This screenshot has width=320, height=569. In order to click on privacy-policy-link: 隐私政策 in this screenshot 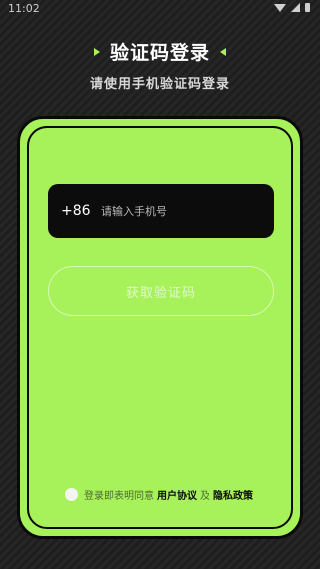, I will do `click(233, 494)`.